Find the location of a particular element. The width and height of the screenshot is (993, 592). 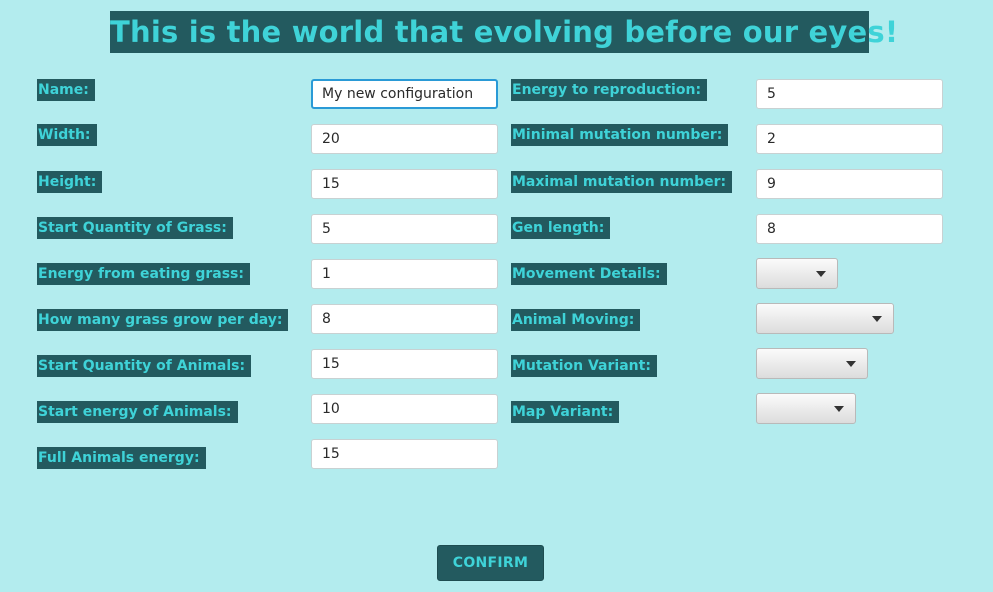

width-input is located at coordinates (404, 139).